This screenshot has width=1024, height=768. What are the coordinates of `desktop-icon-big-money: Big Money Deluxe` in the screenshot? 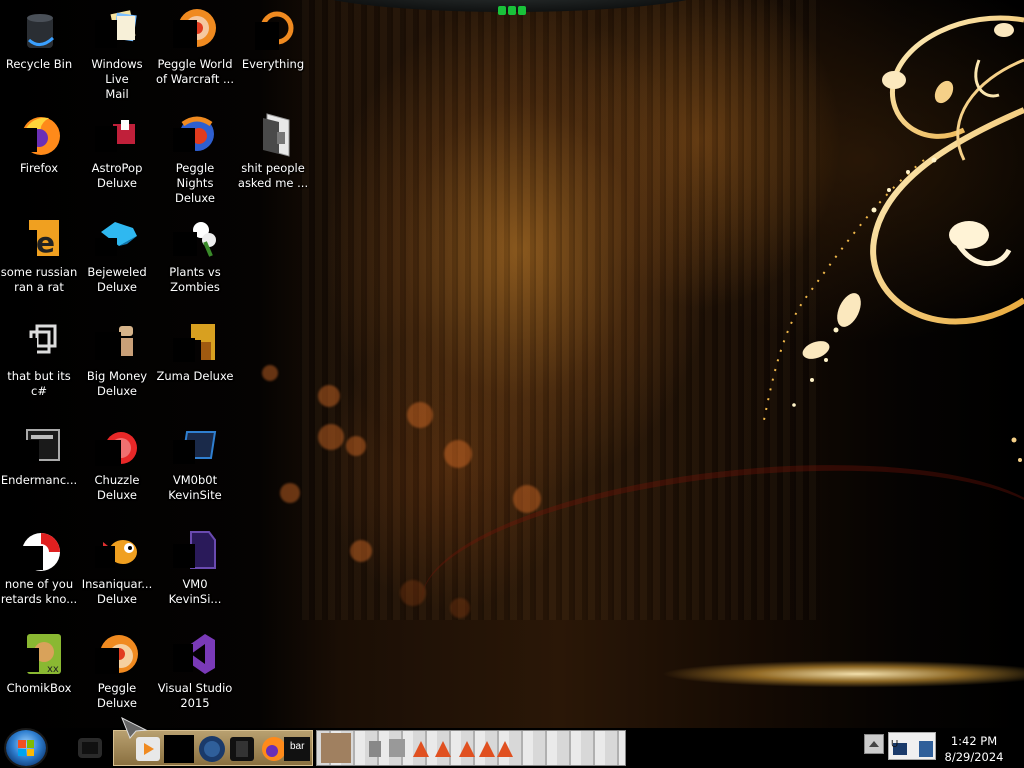 It's located at (117, 360).